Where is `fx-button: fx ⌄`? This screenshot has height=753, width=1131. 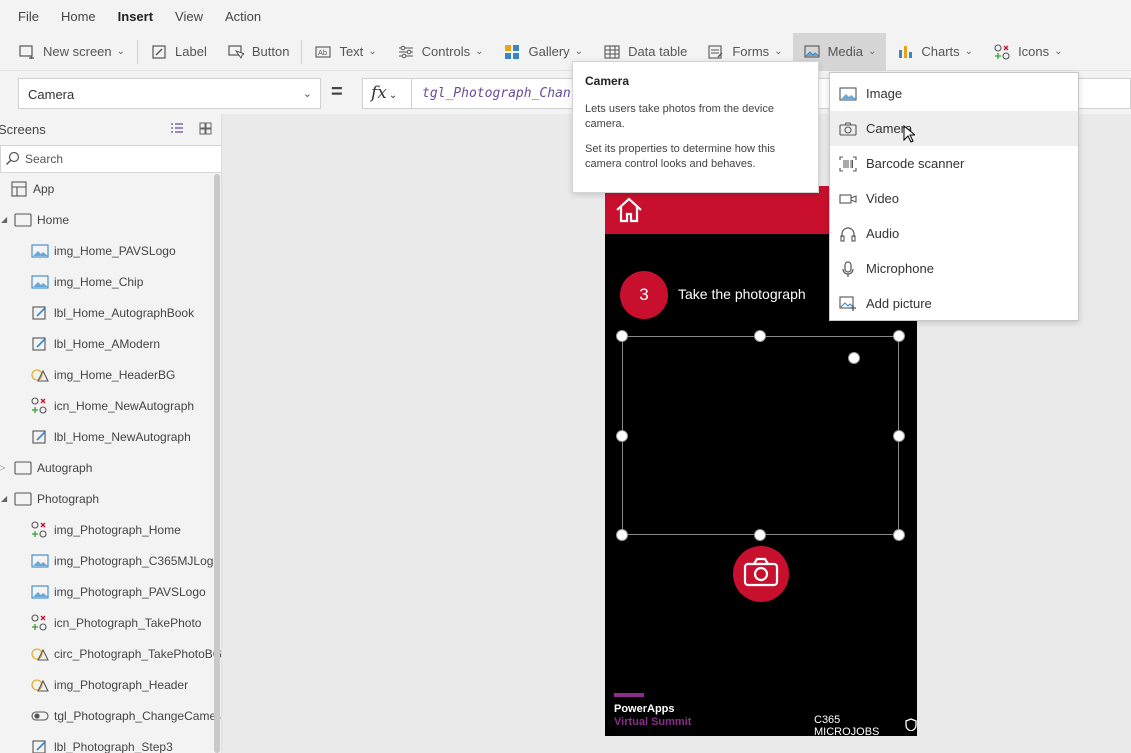 fx-button: fx ⌄ is located at coordinates (387, 93).